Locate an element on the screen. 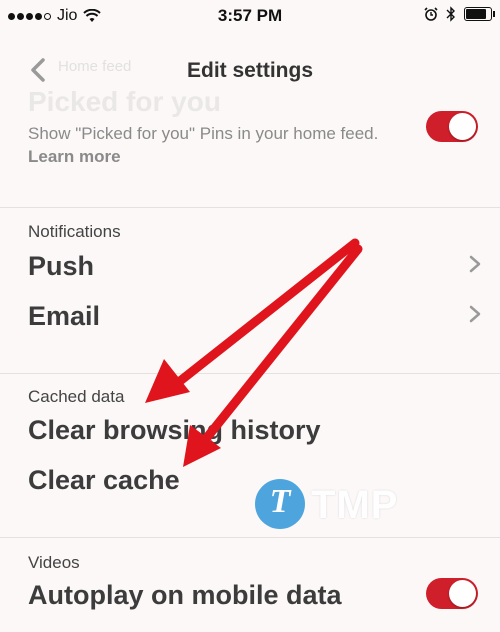  notifications-header: Notifications is located at coordinates (74, 231).